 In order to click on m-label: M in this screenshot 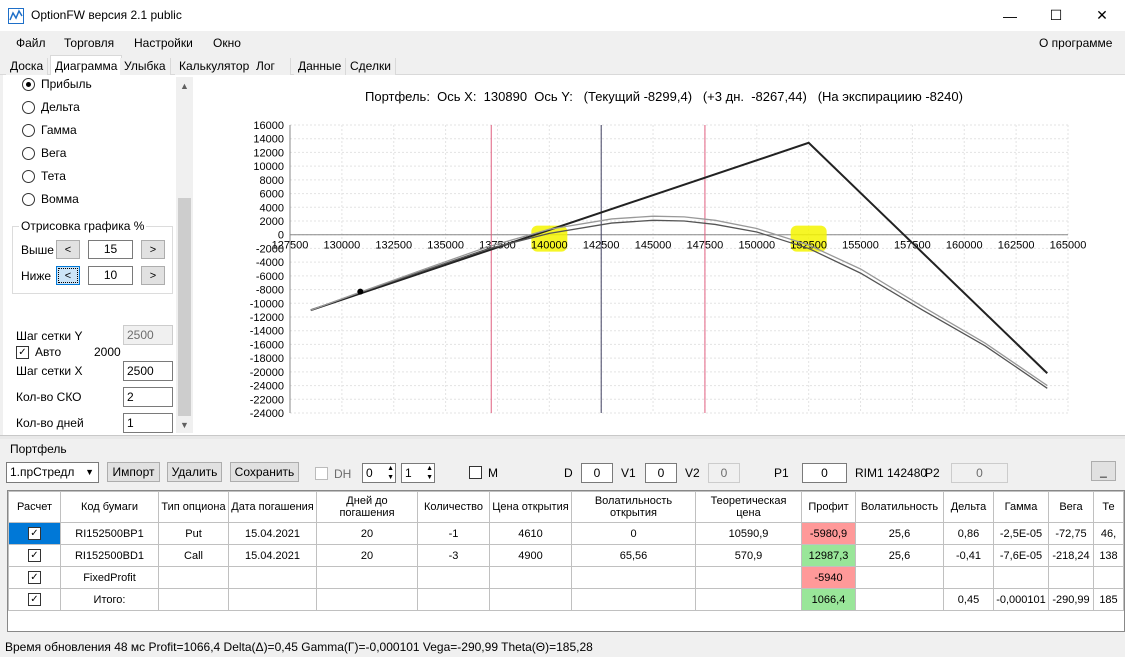, I will do `click(493, 473)`.